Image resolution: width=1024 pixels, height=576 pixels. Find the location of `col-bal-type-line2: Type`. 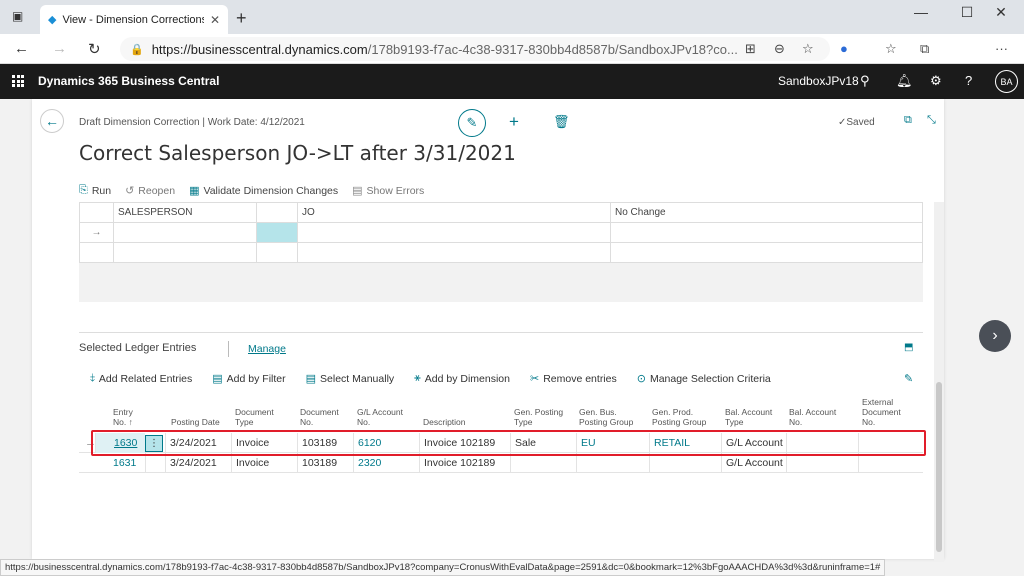

col-bal-type-line2: Type is located at coordinates (734, 422).